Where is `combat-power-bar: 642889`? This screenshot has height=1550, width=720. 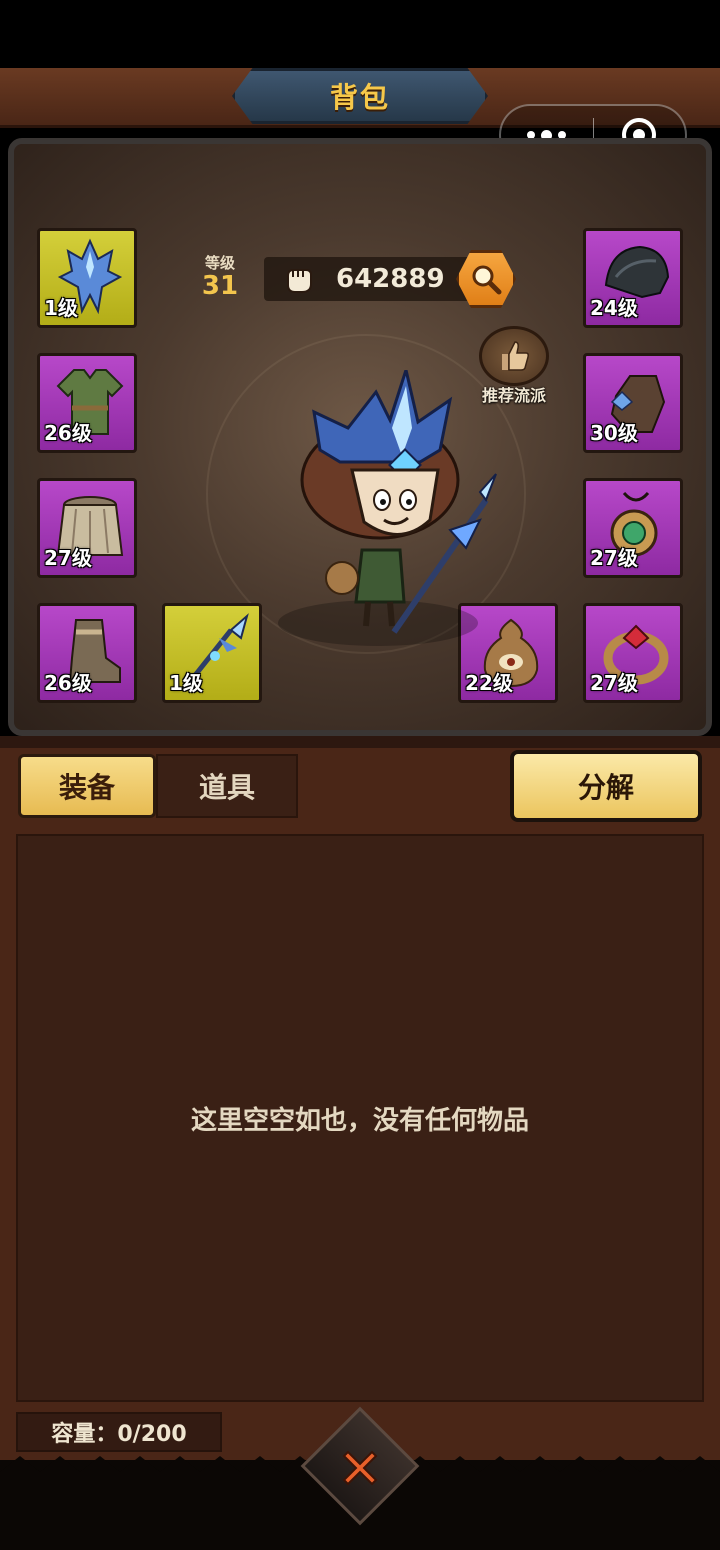 combat-power-bar: 642889 is located at coordinates (372, 279).